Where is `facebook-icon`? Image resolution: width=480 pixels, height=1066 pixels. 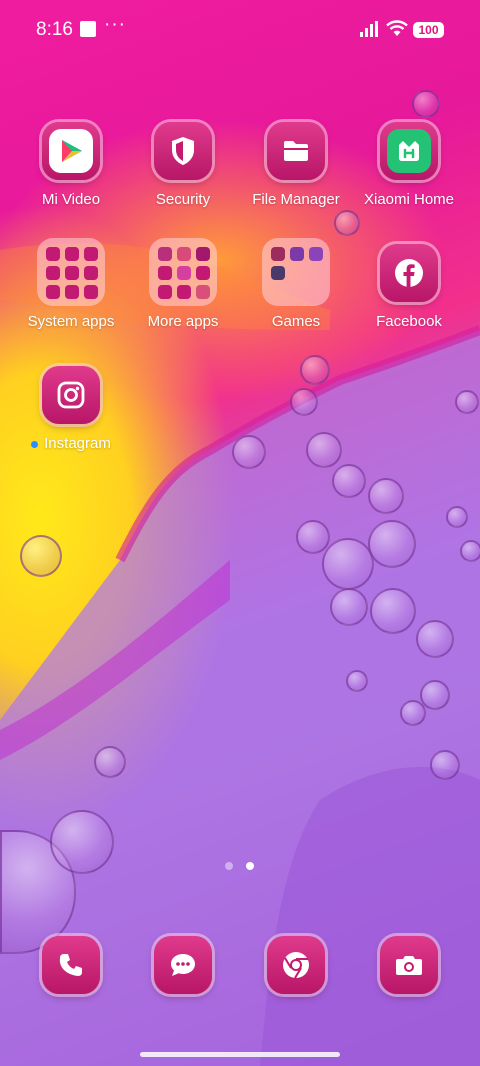 facebook-icon is located at coordinates (409, 273).